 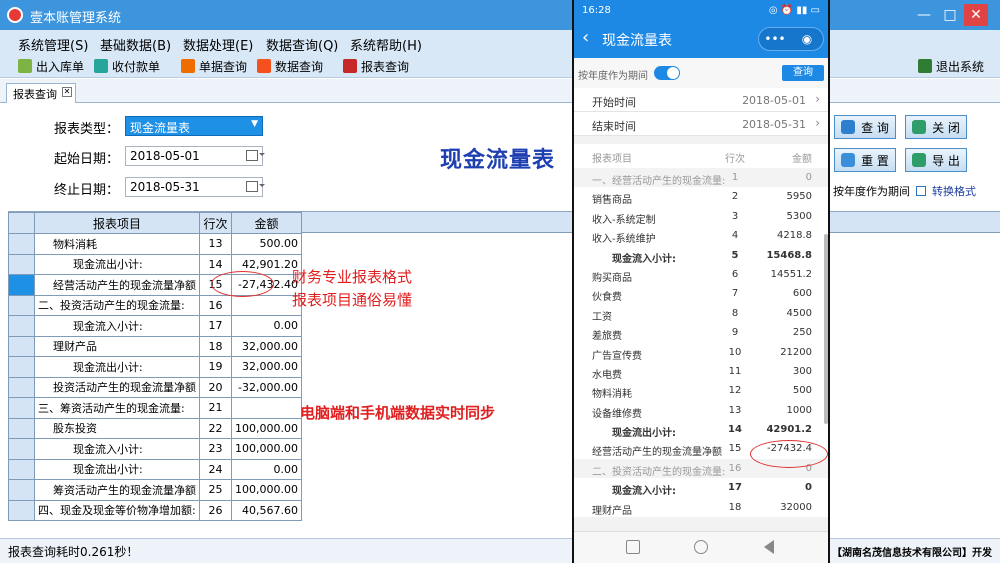 What do you see at coordinates (215, 326) in the screenshot?
I see `cell-row-no: 17` at bounding box center [215, 326].